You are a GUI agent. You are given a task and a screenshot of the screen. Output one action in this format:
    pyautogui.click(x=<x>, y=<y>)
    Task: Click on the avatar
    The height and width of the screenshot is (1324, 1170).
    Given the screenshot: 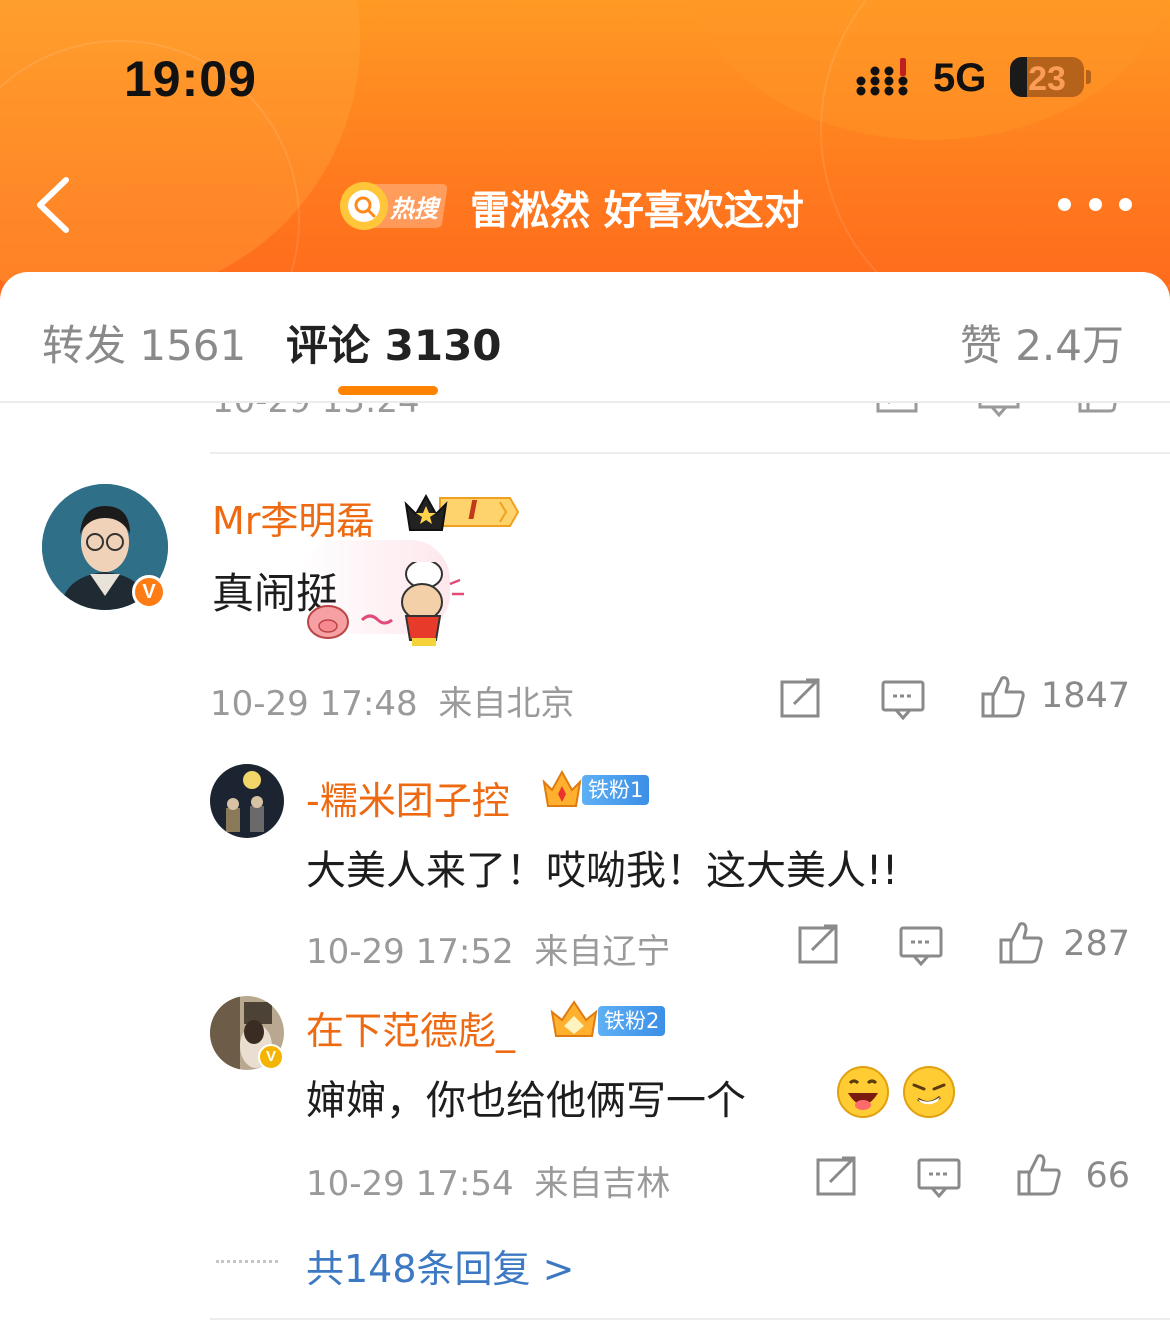 What is the action you would take?
    pyautogui.click(x=247, y=801)
    